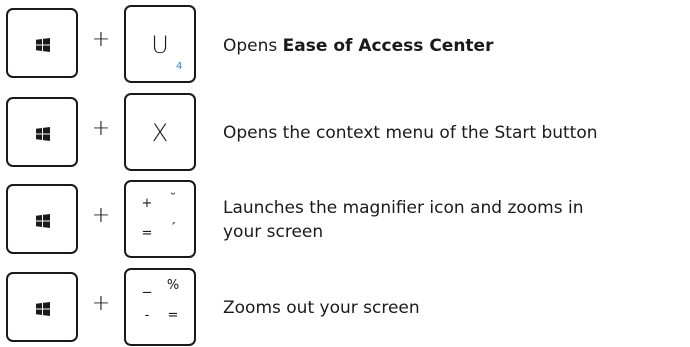  Describe the element at coordinates (173, 315) in the screenshot. I see `key-glyph-bottom-right: =` at that location.